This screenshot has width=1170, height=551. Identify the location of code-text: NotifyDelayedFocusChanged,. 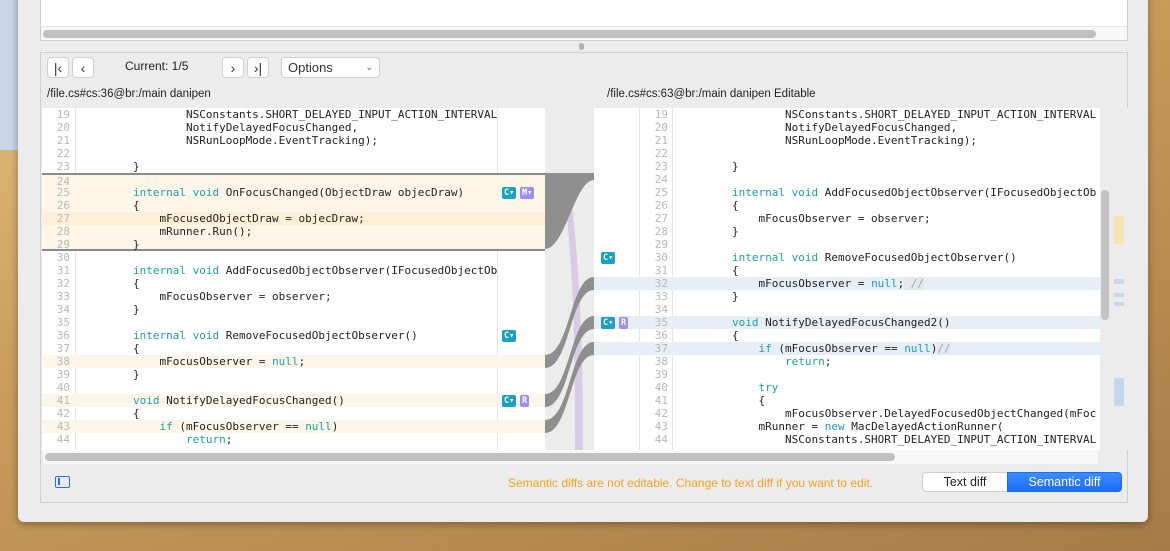
(219, 127).